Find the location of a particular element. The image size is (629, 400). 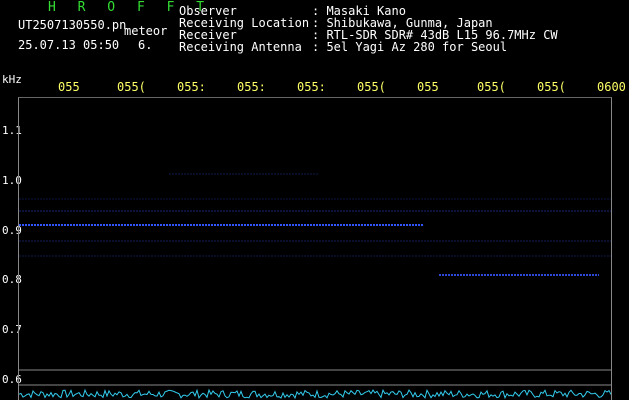

datetime-label: 25.07.13 05:50 is located at coordinates (69, 45).